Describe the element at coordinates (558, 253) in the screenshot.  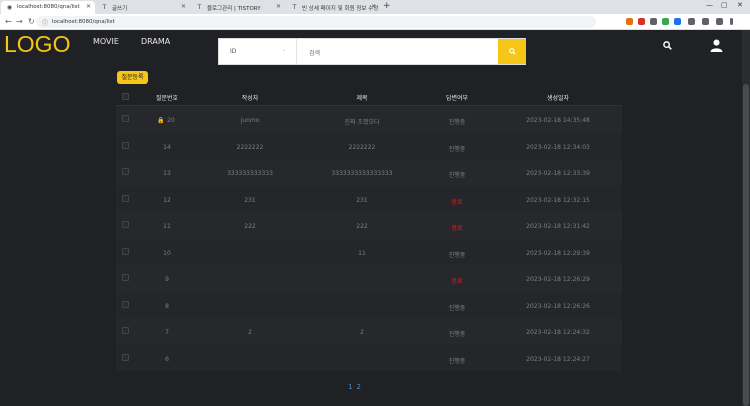
I see `cell-created: 2023-02-18 12:29:39` at that location.